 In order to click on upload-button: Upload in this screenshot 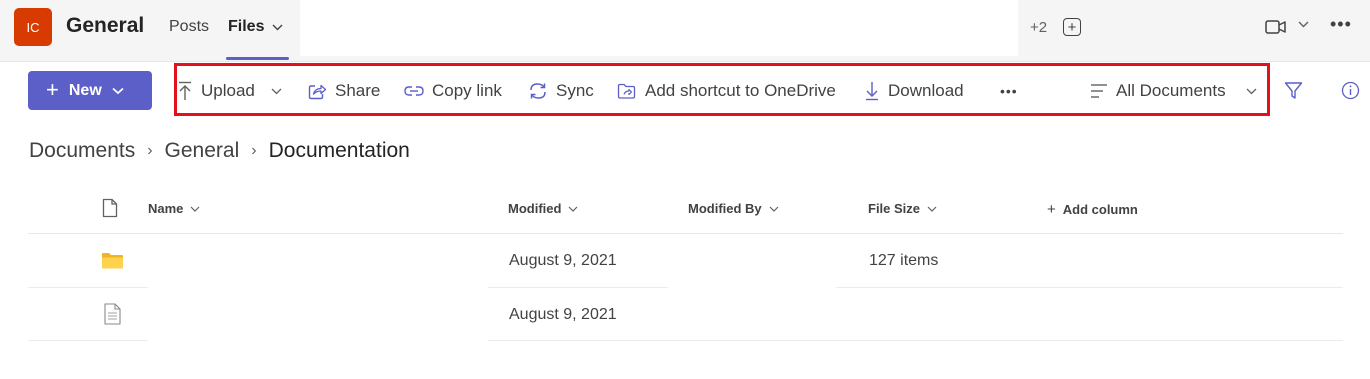, I will do `click(229, 91)`.